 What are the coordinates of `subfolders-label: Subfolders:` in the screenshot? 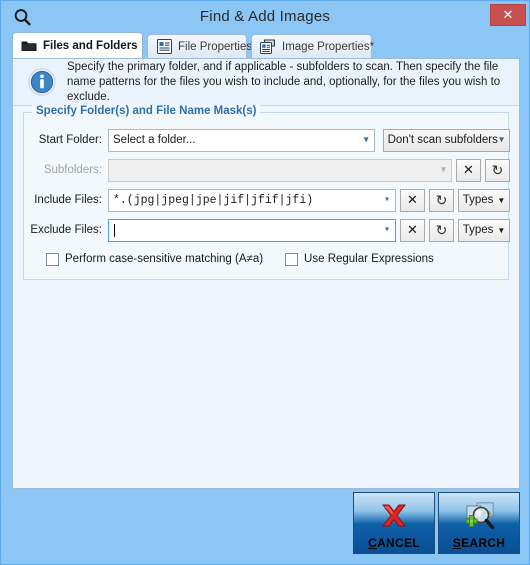 It's located at (72, 170).